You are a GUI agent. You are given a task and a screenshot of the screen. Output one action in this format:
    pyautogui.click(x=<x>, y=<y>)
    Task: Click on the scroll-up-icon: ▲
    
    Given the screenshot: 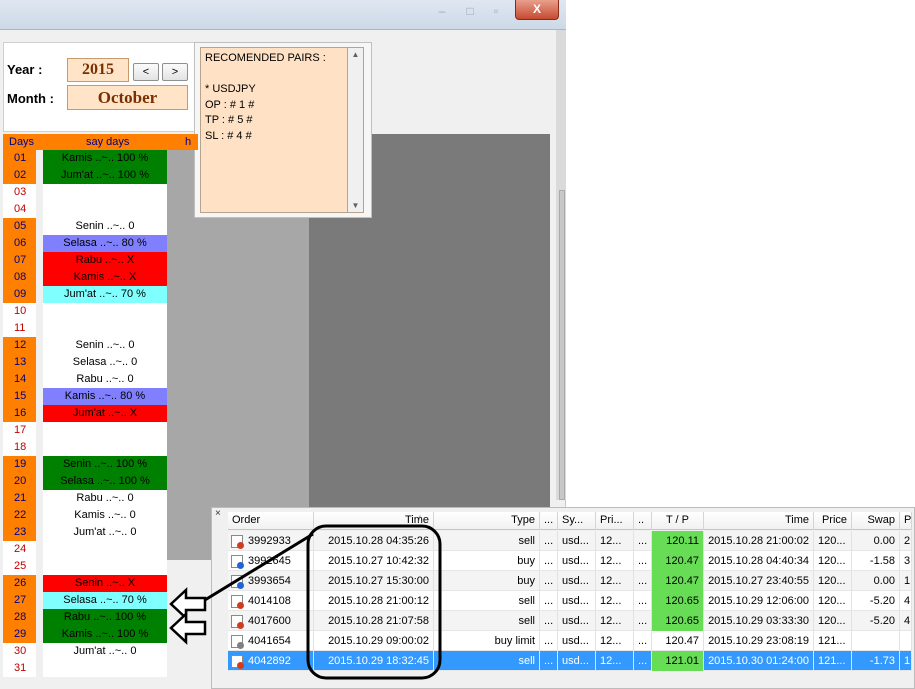 What is the action you would take?
    pyautogui.click(x=355, y=54)
    